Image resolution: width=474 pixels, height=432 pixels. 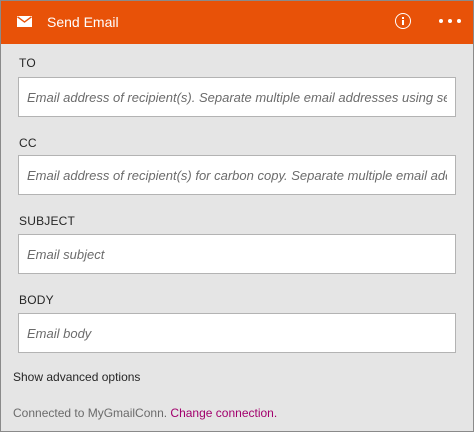 I want to click on to-input, so click(x=237, y=97).